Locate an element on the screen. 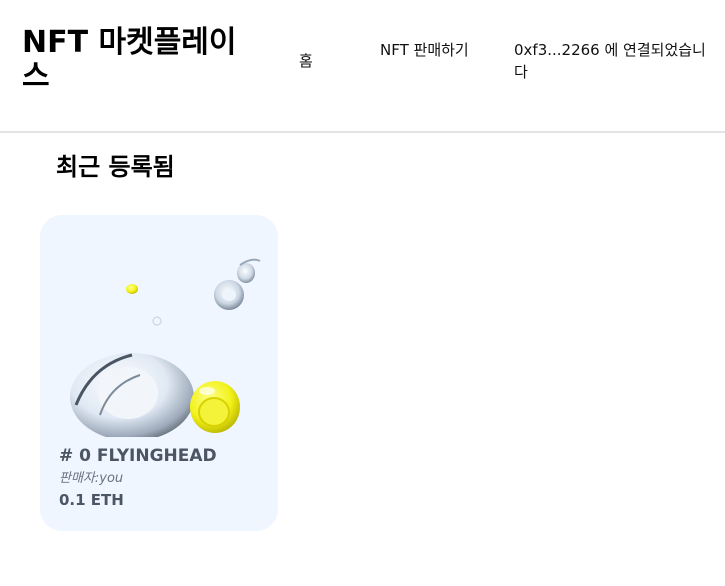 Image resolution: width=725 pixels, height=586 pixels. nft-seller: 판매자:you is located at coordinates (91, 478).